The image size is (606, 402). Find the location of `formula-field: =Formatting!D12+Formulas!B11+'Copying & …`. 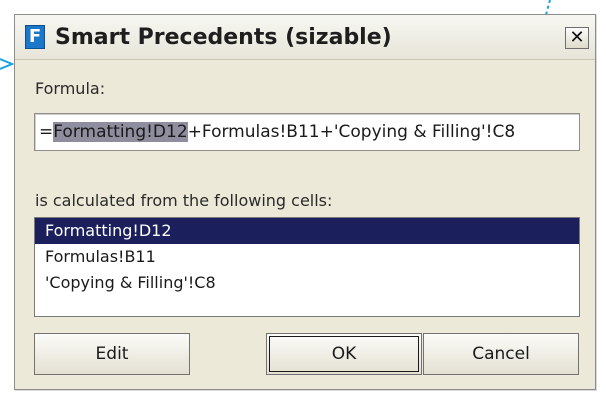

formula-field: =Formatting!D12+Formulas!B11+'Copying & … is located at coordinates (307, 132).